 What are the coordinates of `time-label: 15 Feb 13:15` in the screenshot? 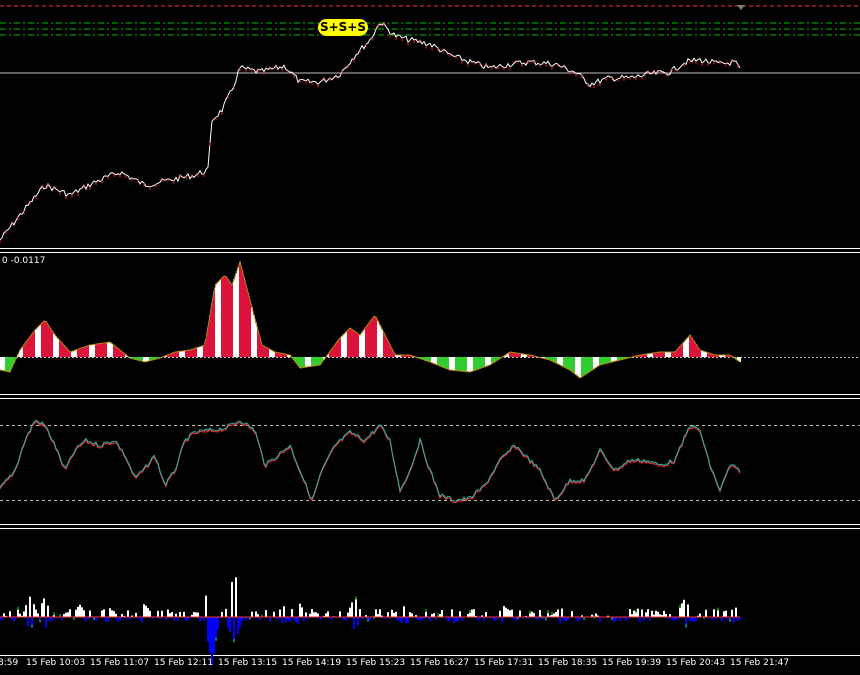 It's located at (248, 663).